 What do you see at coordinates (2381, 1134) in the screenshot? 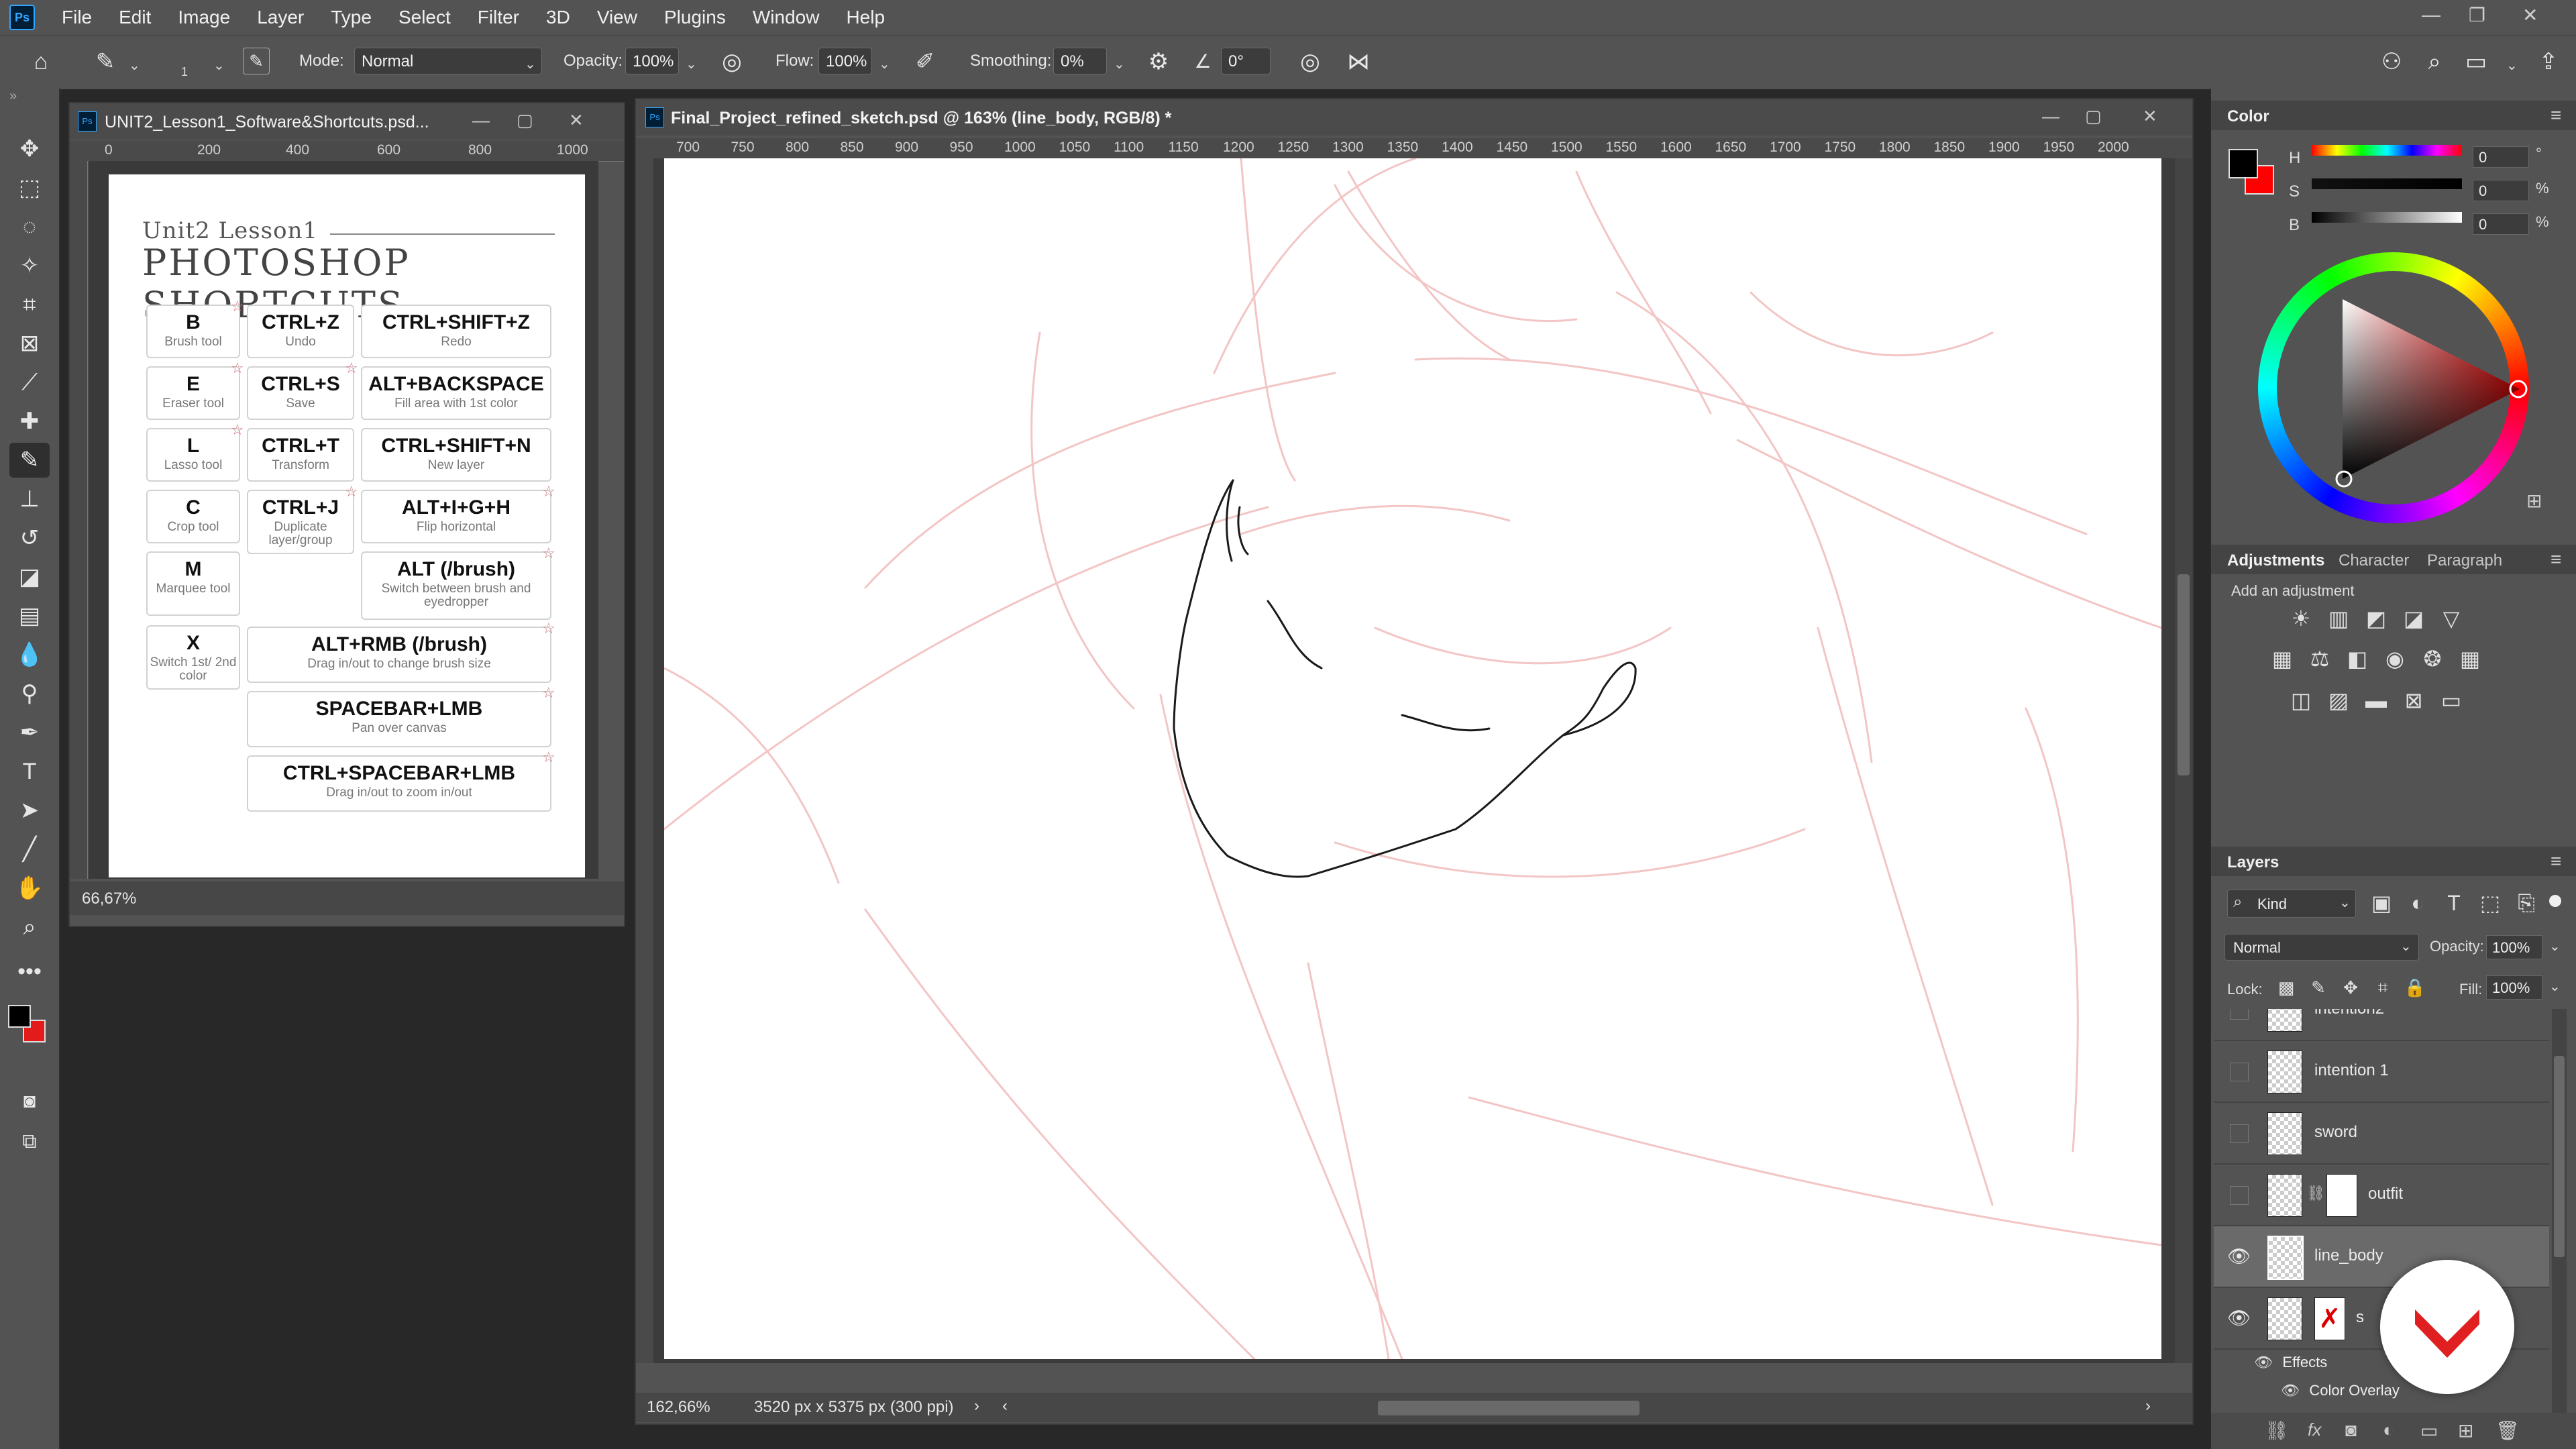
I see `layer-row: sword` at bounding box center [2381, 1134].